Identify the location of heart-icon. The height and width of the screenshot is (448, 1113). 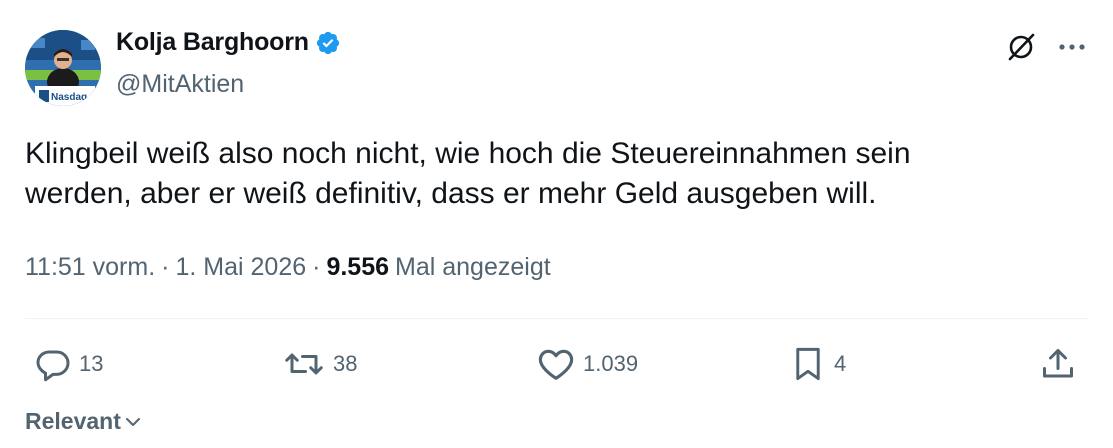
(556, 364).